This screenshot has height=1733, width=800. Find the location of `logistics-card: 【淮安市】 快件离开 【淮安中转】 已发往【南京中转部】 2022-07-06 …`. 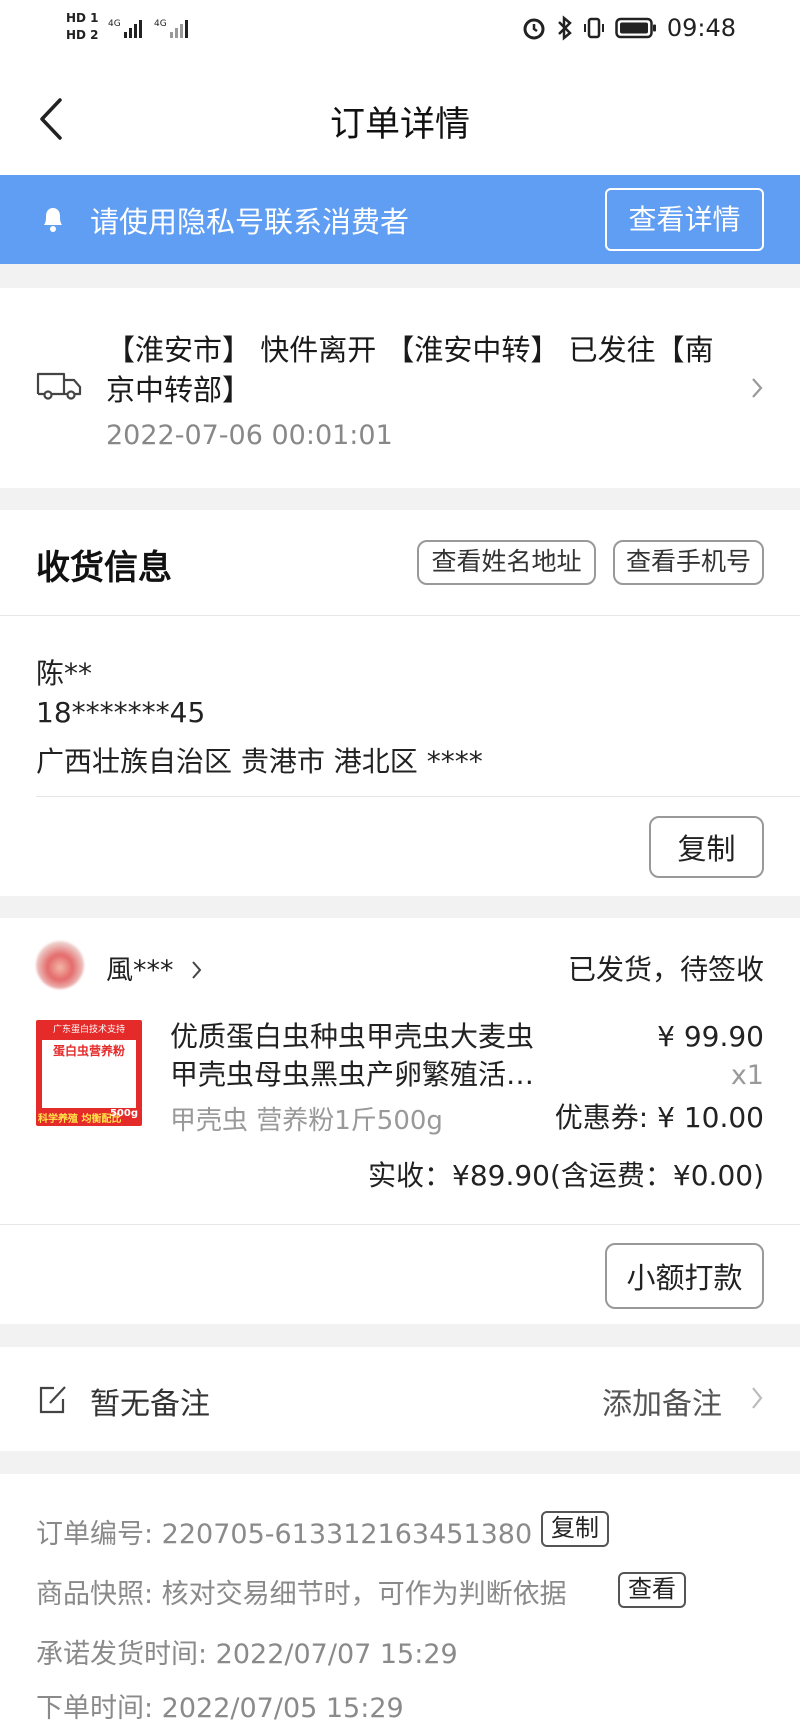

logistics-card: 【淮安市】 快件离开 【淮安中转】 已发往【南京中转部】 2022-07-06 … is located at coordinates (400, 388).